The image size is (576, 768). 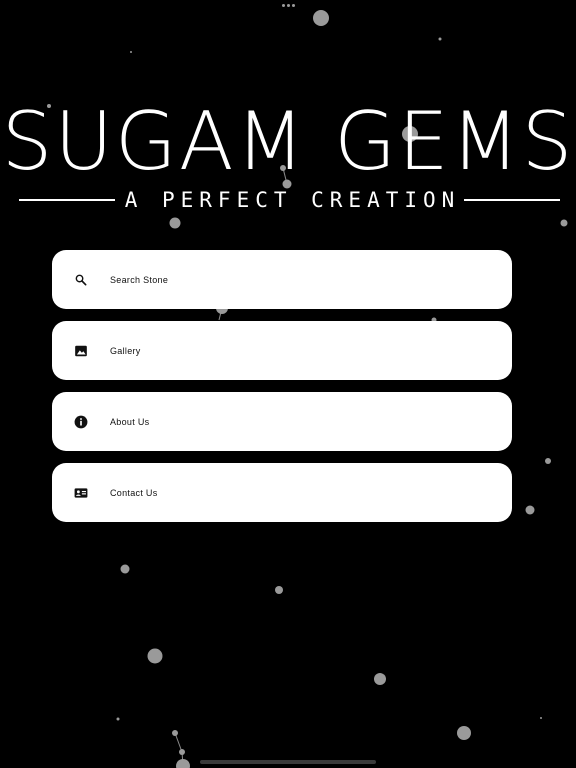 What do you see at coordinates (288, 5) in the screenshot?
I see `more-options-icon` at bounding box center [288, 5].